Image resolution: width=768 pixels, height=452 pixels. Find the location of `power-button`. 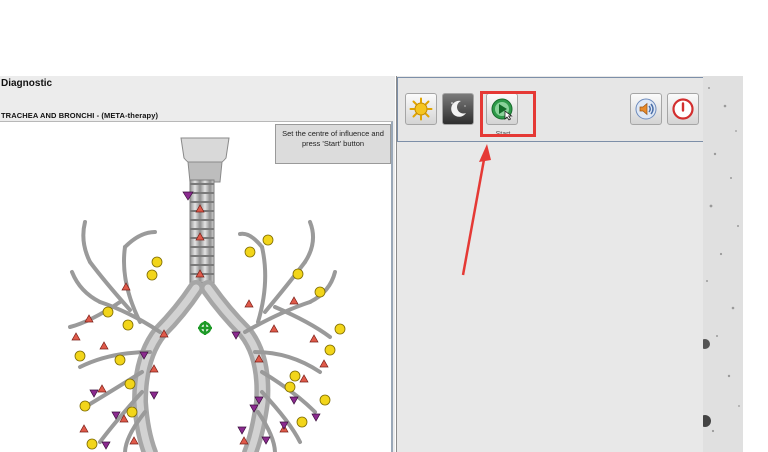

power-button is located at coordinates (683, 109).